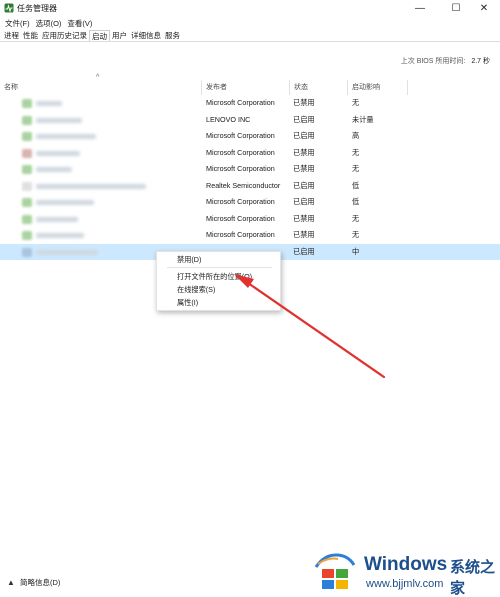 This screenshot has width=500, height=597. What do you see at coordinates (119, 35) in the screenshot?
I see `tab-users: 用户` at bounding box center [119, 35].